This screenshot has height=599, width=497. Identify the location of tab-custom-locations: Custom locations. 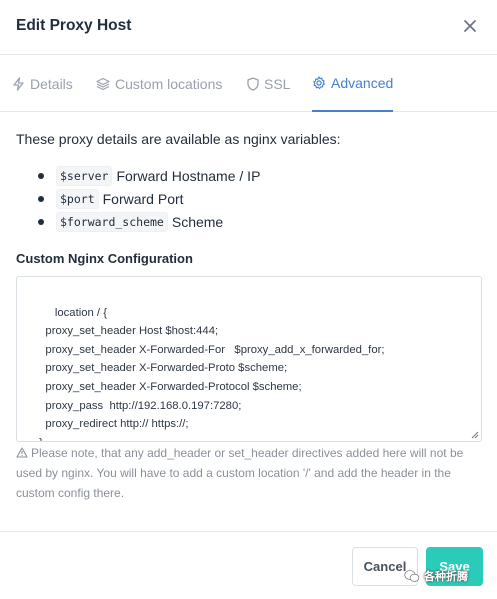
(159, 84).